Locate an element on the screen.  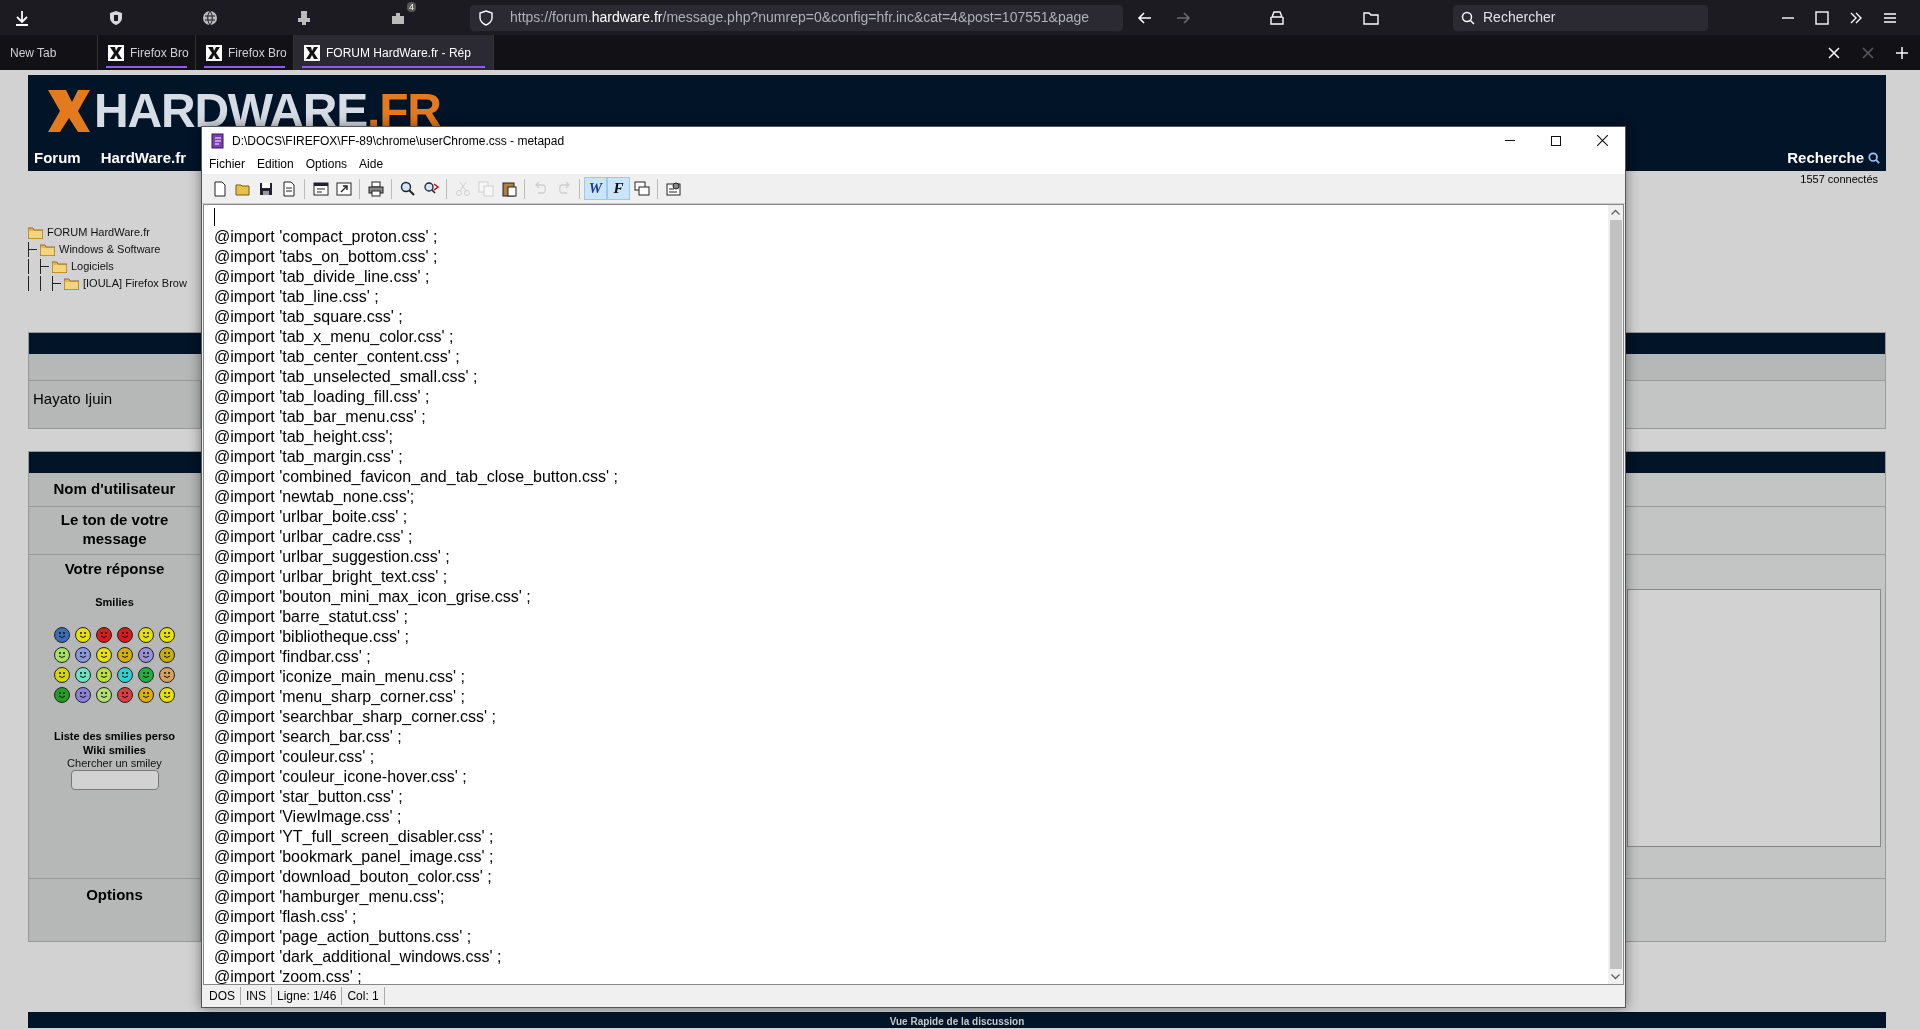
code-line: @import 'searchbar_sharp_corner.css' ; is located at coordinates (356, 717).